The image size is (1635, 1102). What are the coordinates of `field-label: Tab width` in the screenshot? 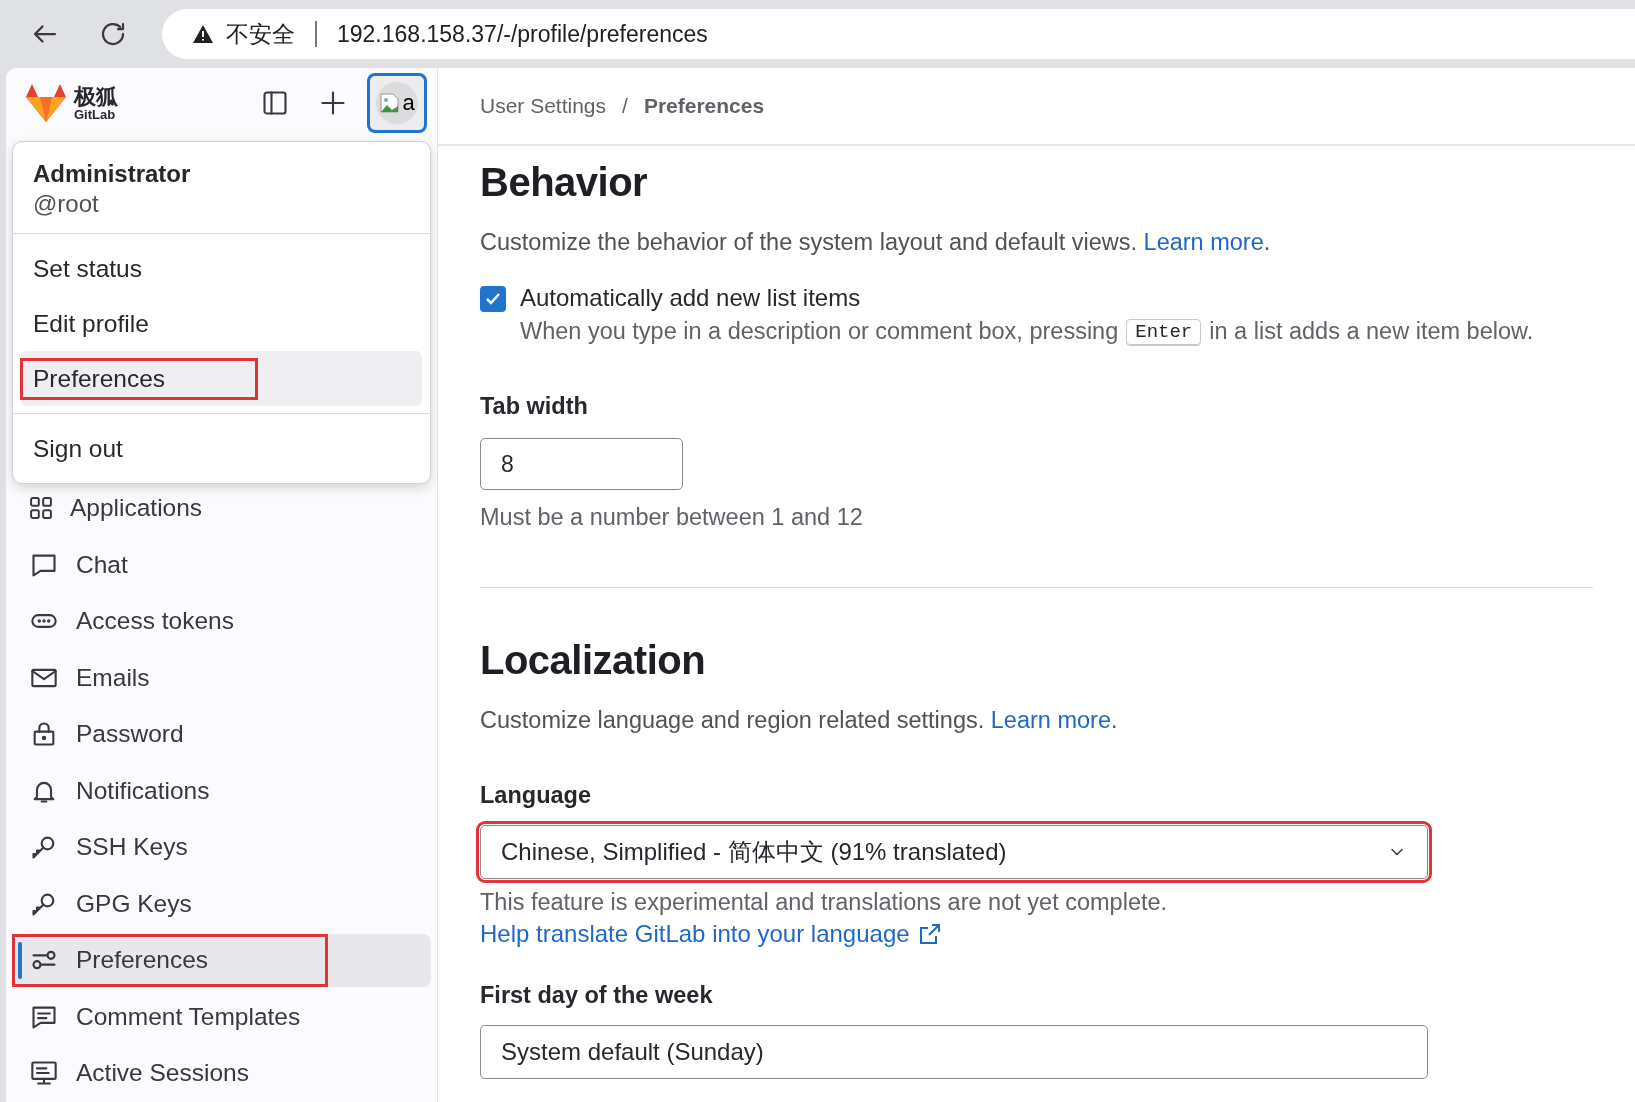 It's located at (534, 406).